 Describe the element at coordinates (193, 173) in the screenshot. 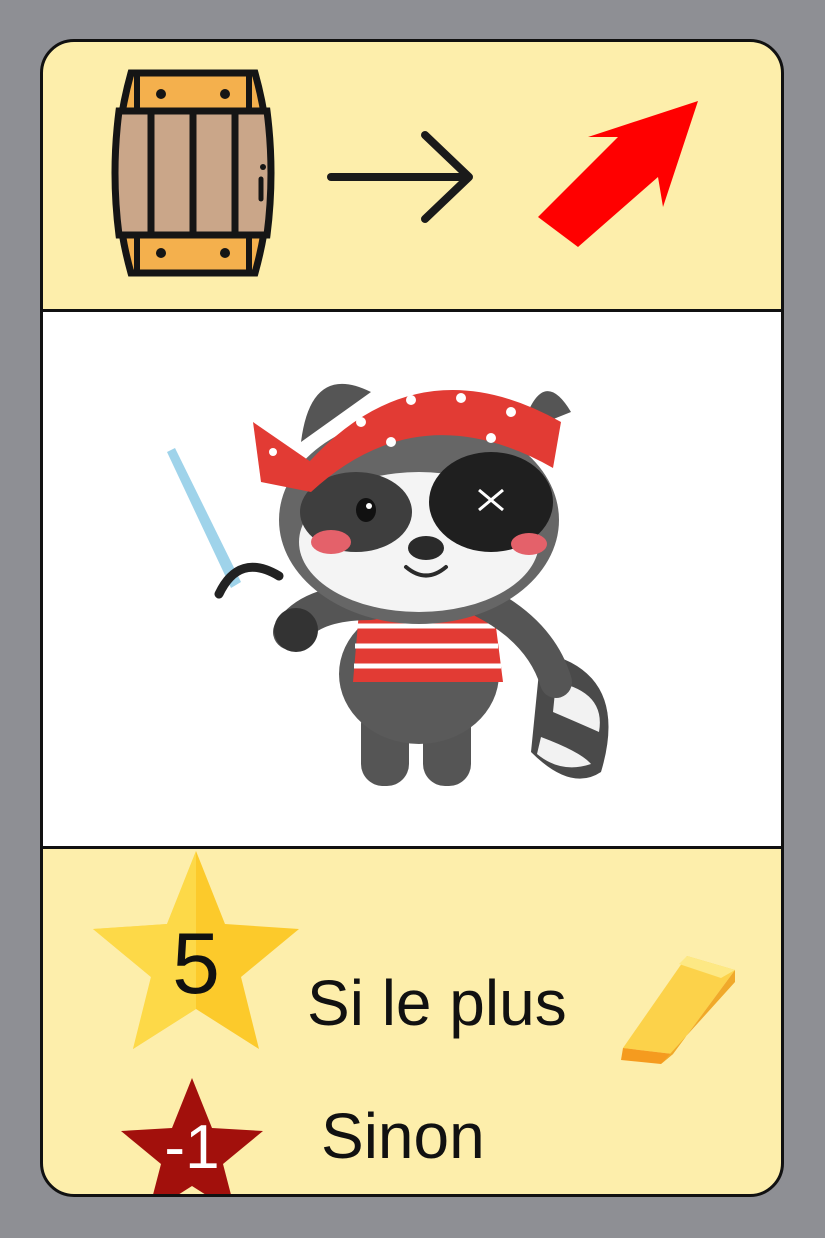

I see `barrel-icon` at that location.